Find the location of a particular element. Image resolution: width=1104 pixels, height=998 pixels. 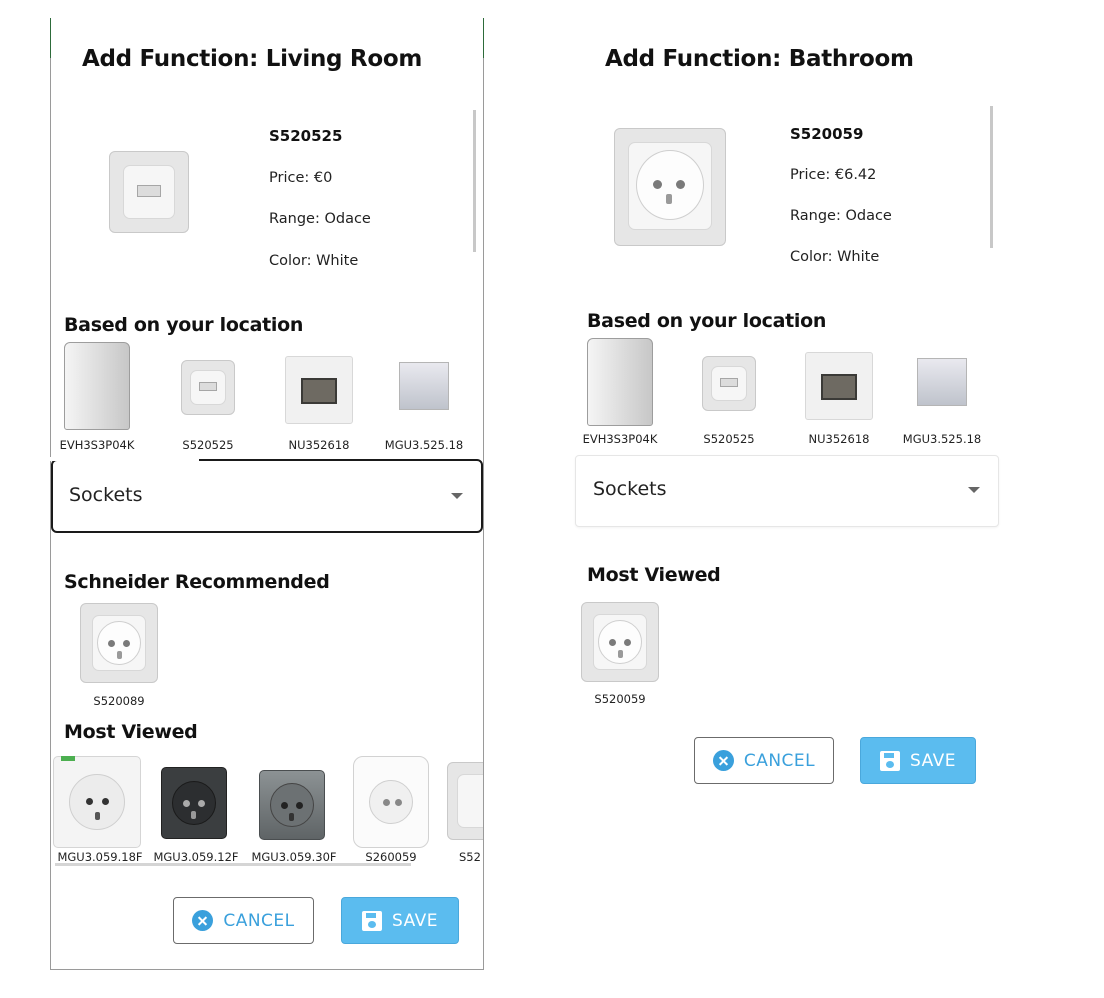

product-price: Price: €0 is located at coordinates (301, 178).